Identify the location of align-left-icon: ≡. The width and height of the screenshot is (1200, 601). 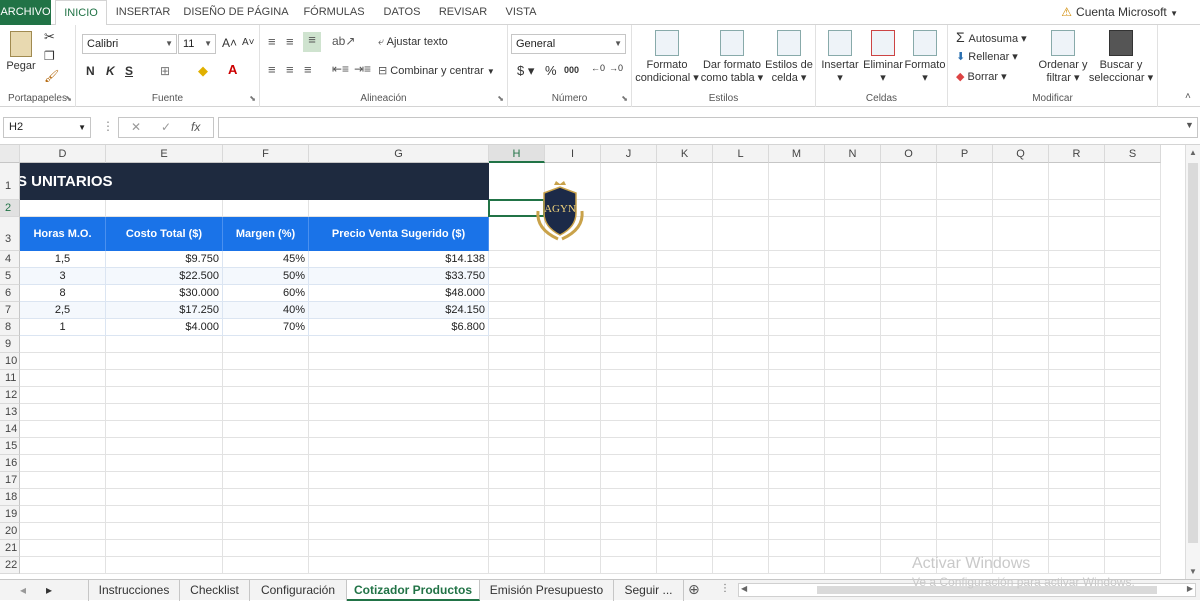
(272, 69).